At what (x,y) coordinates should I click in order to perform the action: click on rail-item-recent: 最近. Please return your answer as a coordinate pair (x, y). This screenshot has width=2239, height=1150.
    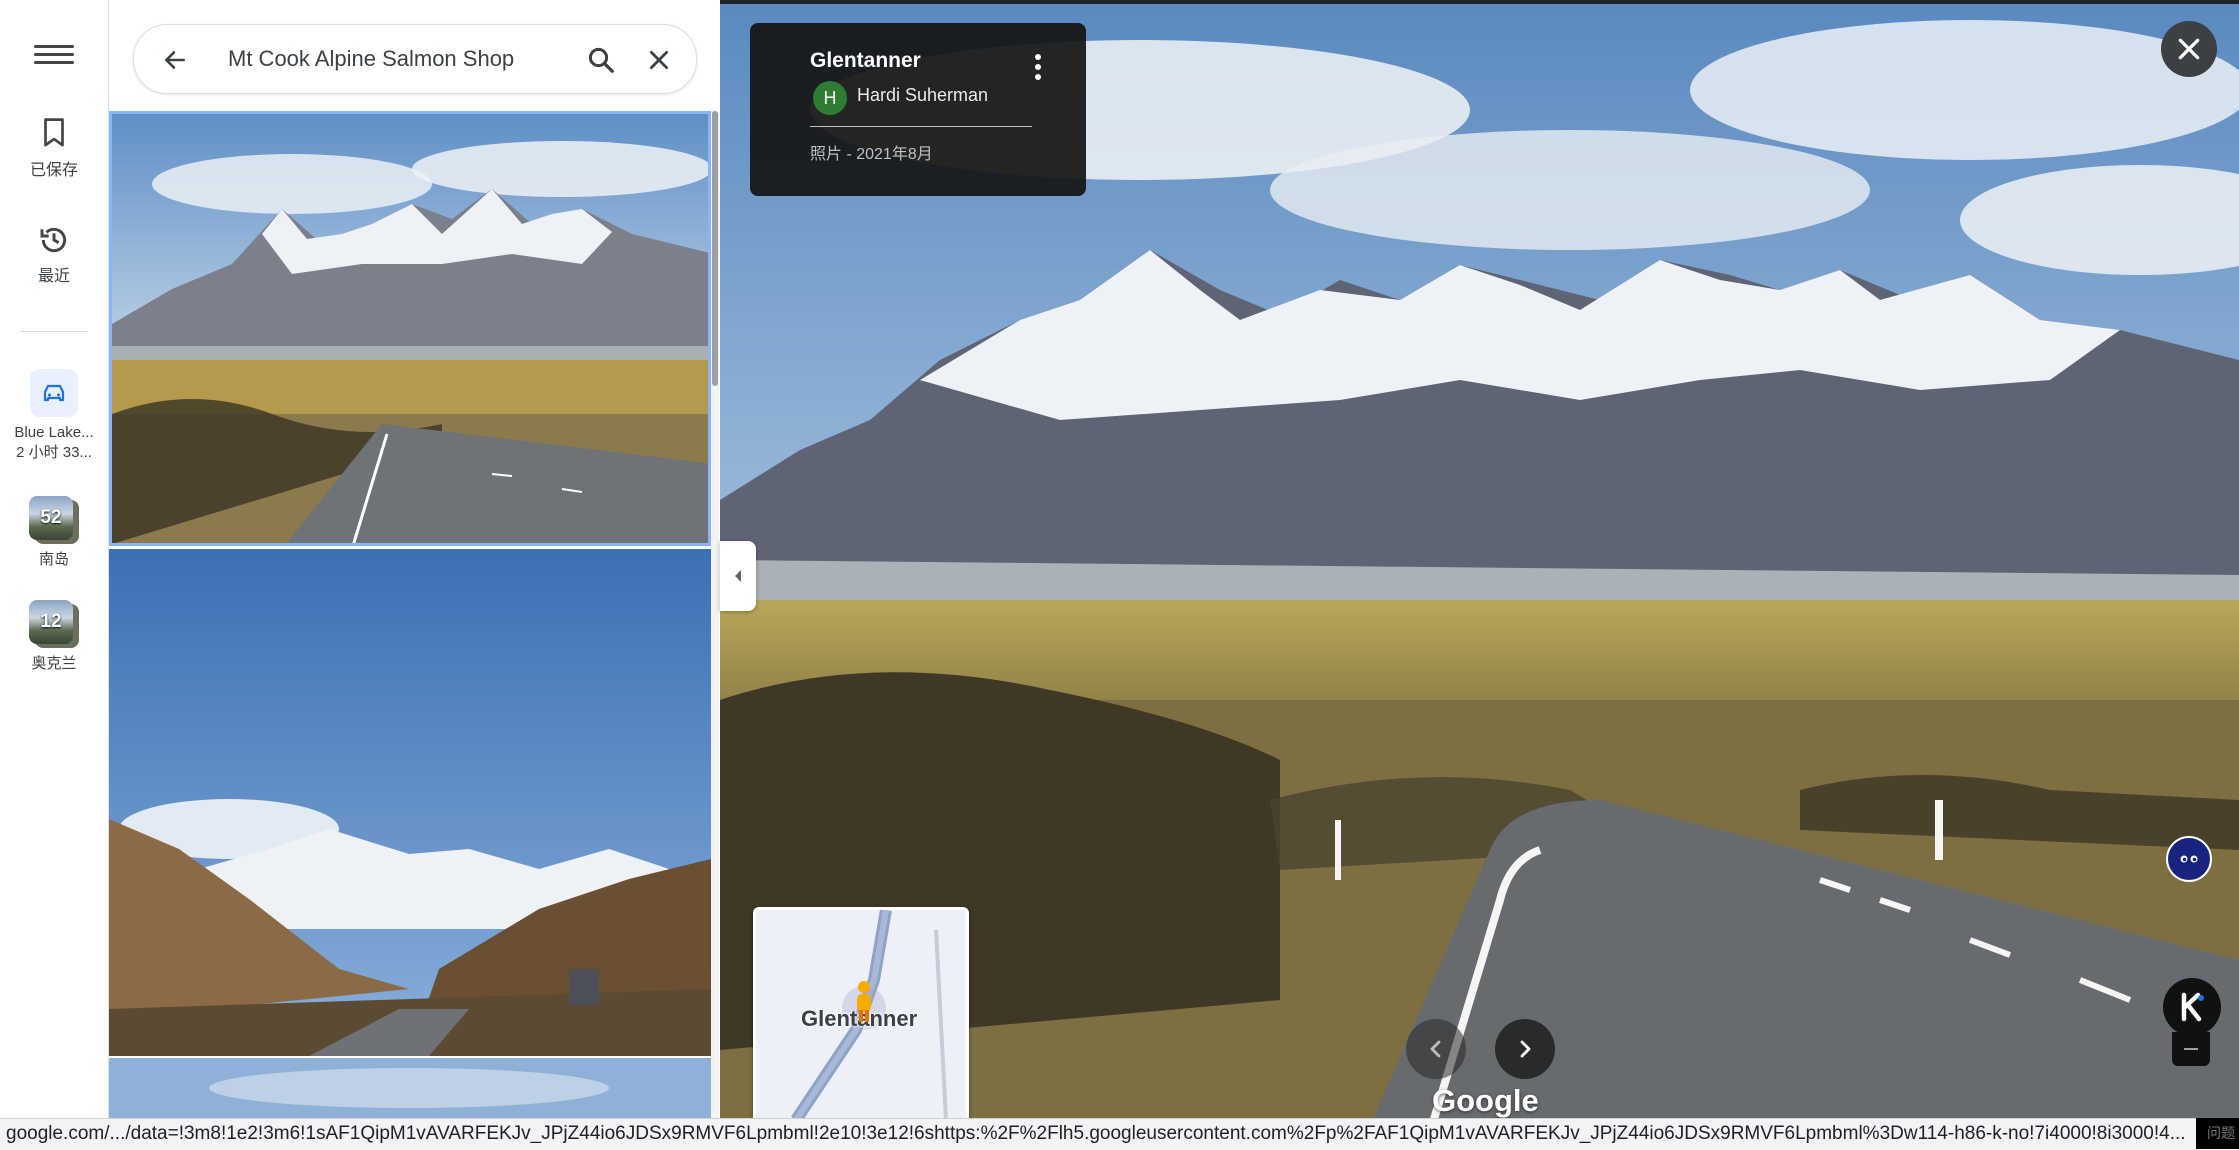
    Looking at the image, I should click on (54, 255).